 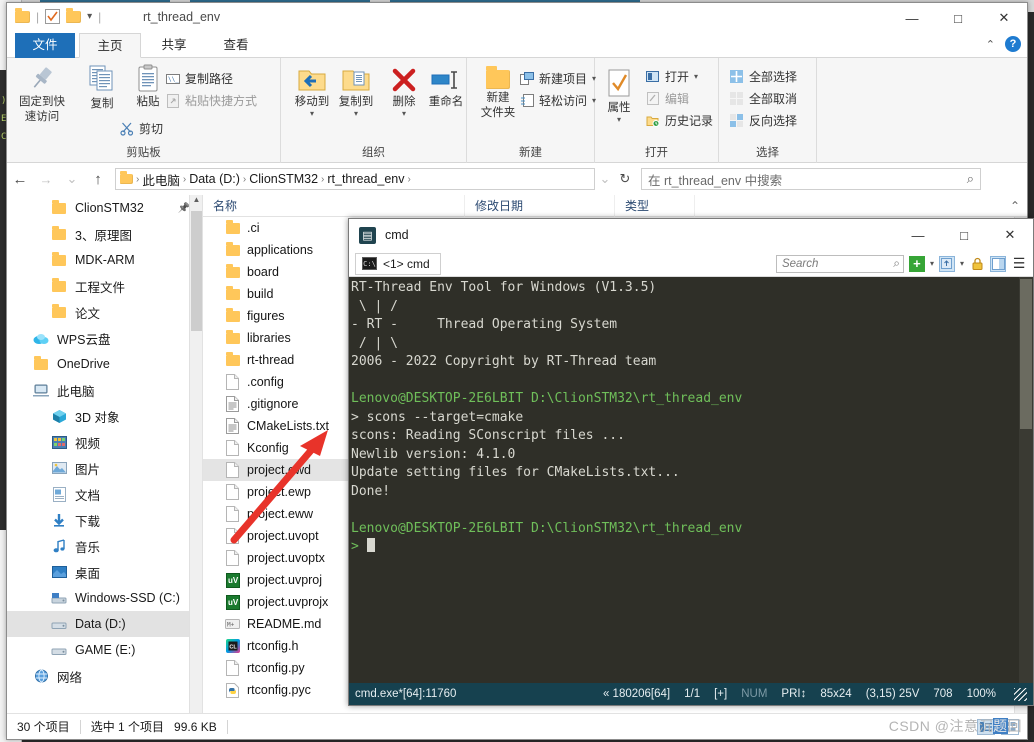 I want to click on nav-scroll-thumb, so click(x=196, y=271).